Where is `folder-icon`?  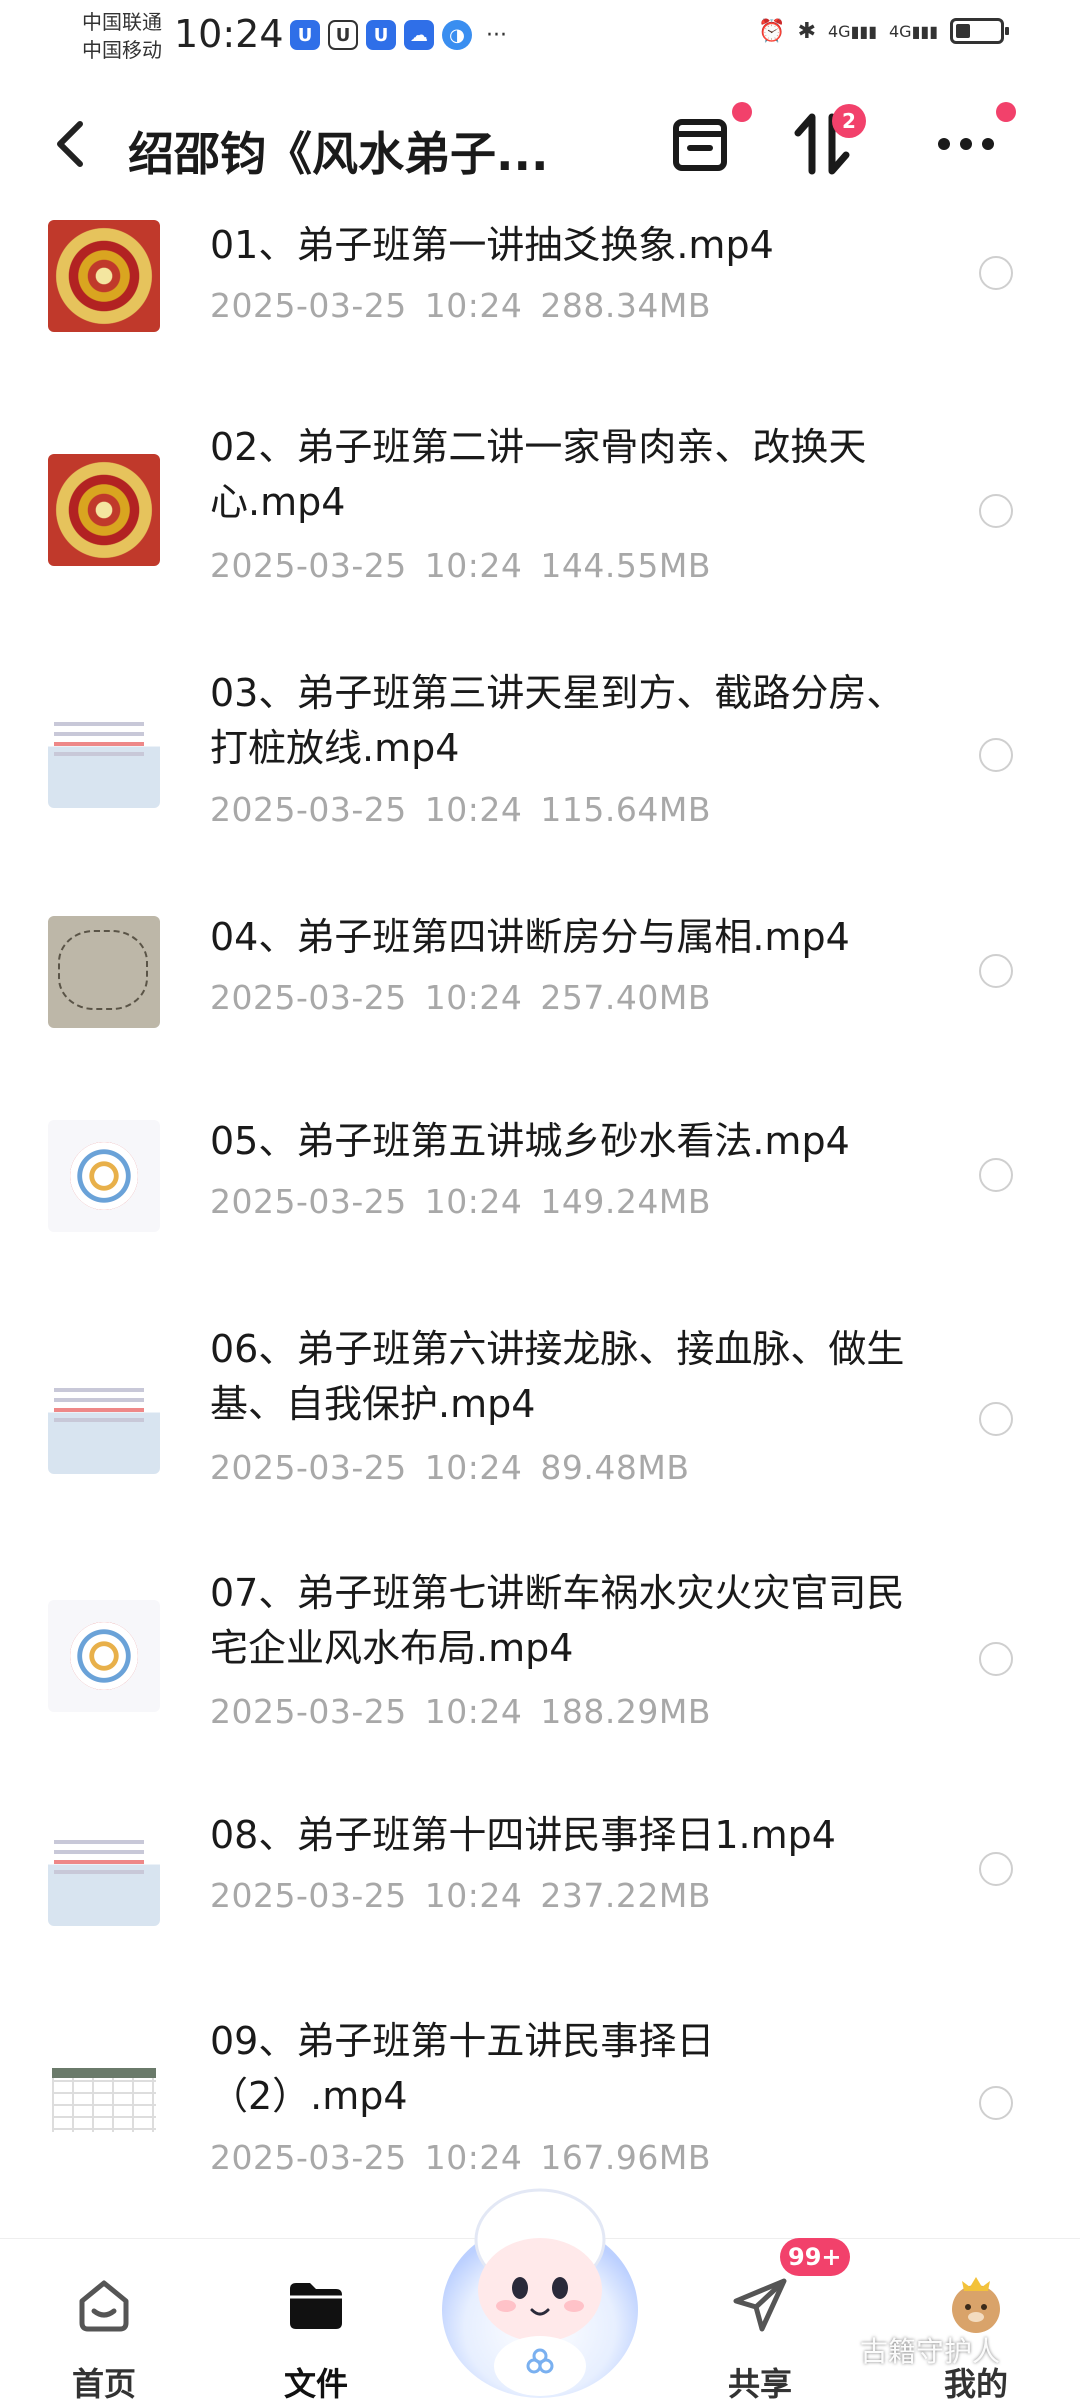
folder-icon is located at coordinates (316, 2306).